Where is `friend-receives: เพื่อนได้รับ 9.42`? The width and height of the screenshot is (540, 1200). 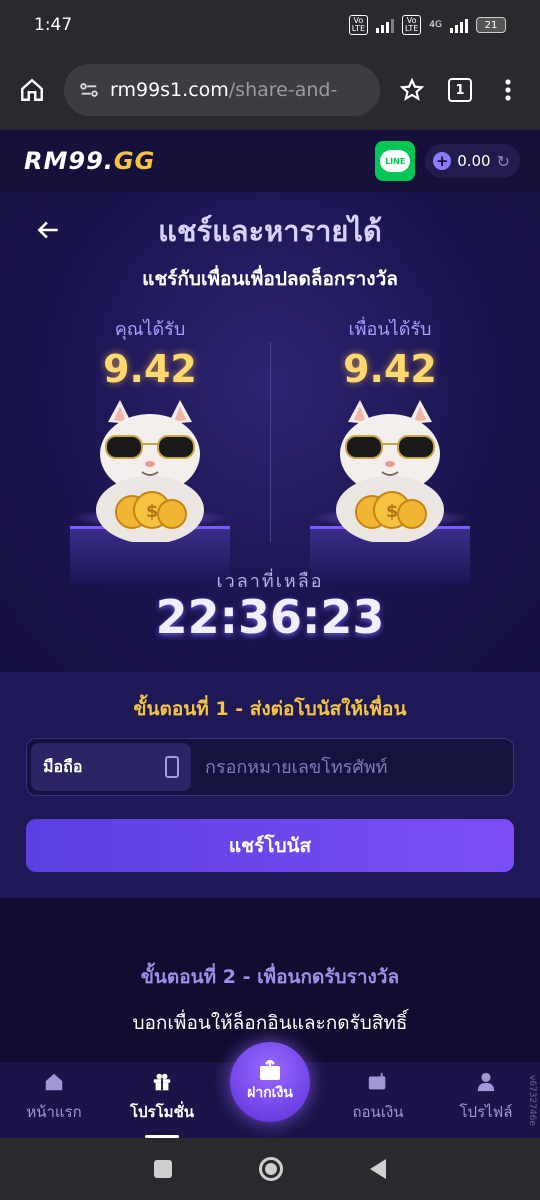
friend-receives: เพื่อนได้รับ 9.42 is located at coordinates (390, 352).